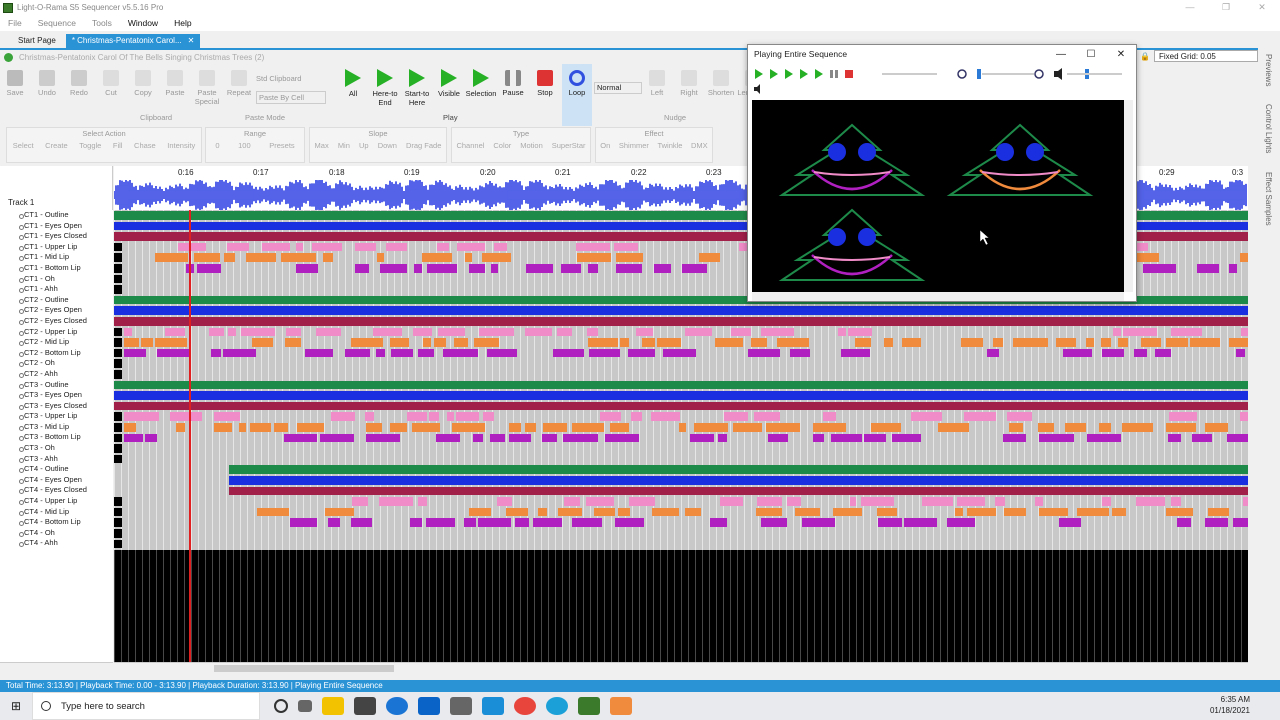 The height and width of the screenshot is (720, 1280). Describe the element at coordinates (57, 23) in the screenshot. I see `menu-sequence: Sequence` at that location.